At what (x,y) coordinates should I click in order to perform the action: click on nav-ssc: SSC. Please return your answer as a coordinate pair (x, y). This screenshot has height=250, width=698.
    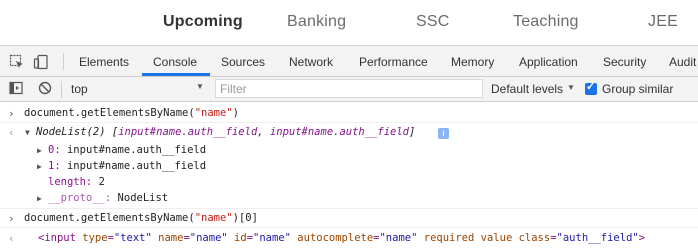
    Looking at the image, I should click on (433, 22).